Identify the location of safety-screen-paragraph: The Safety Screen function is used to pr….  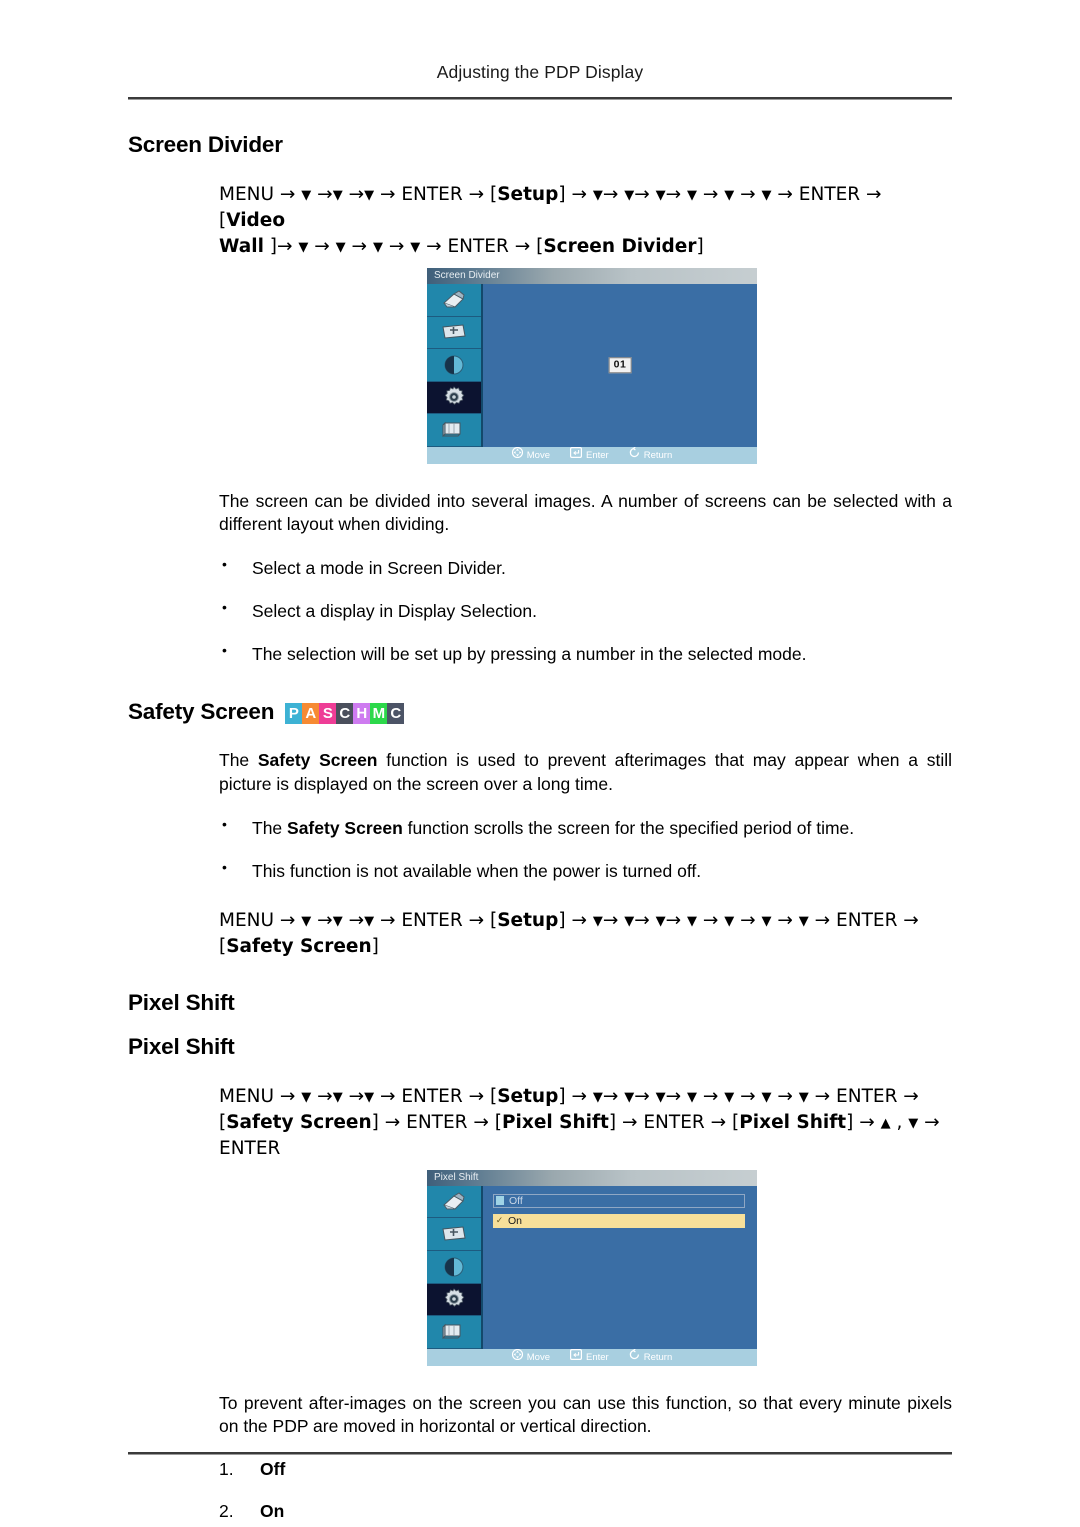
(585, 772).